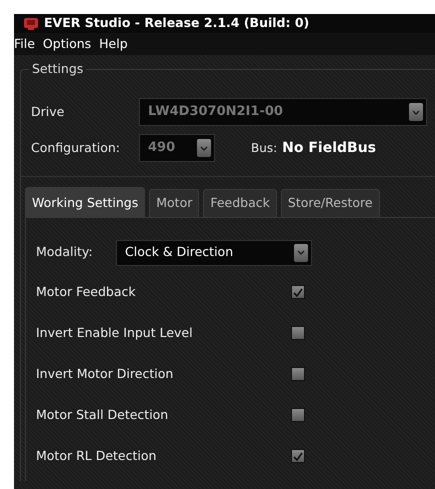  Describe the element at coordinates (174, 203) in the screenshot. I see `tab: Motor` at that location.